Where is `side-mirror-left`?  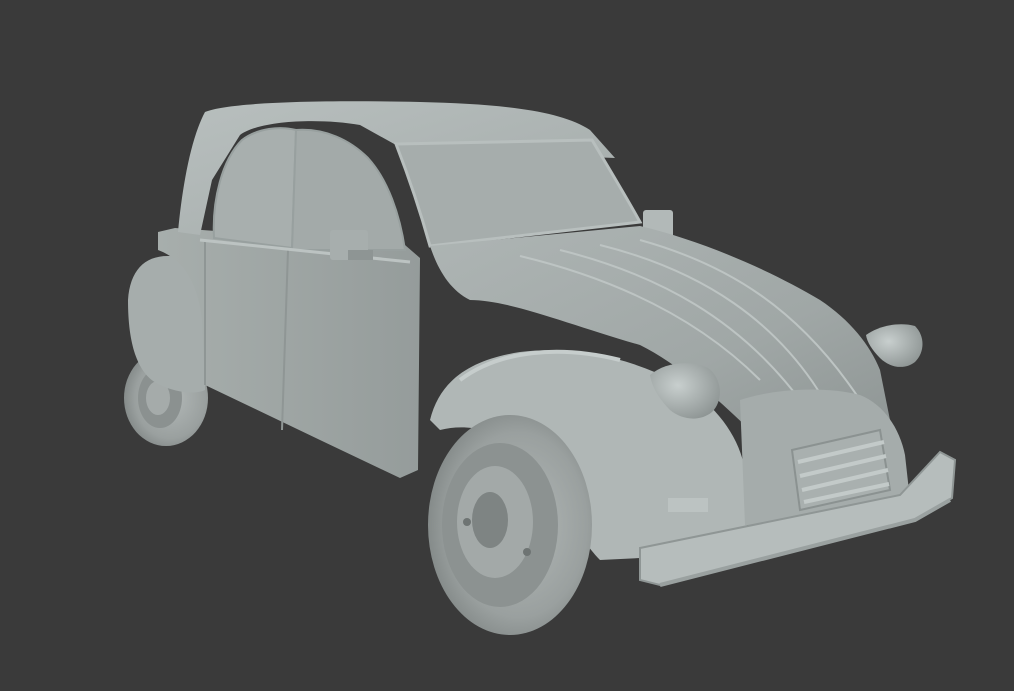
side-mirror-left is located at coordinates (351, 245).